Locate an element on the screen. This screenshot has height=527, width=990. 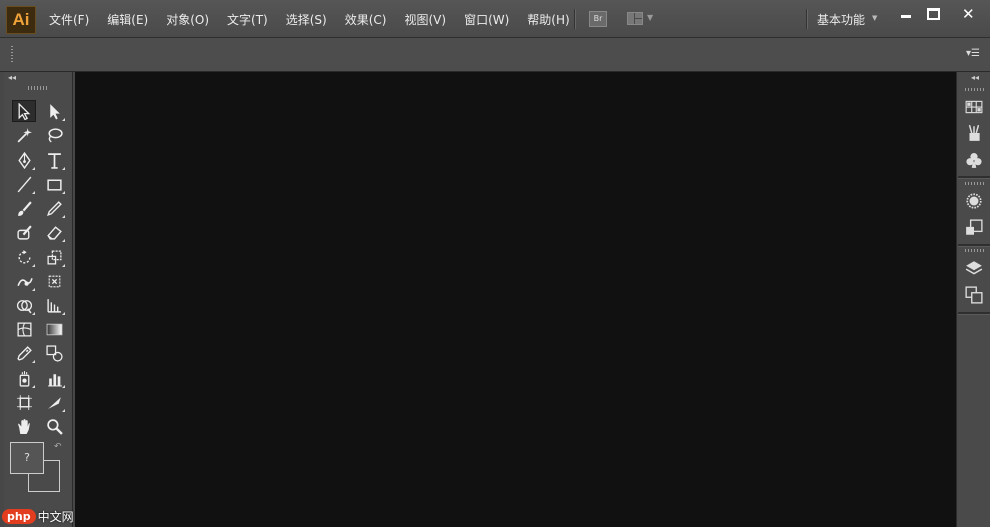
rotate-tool is located at coordinates (24, 257).